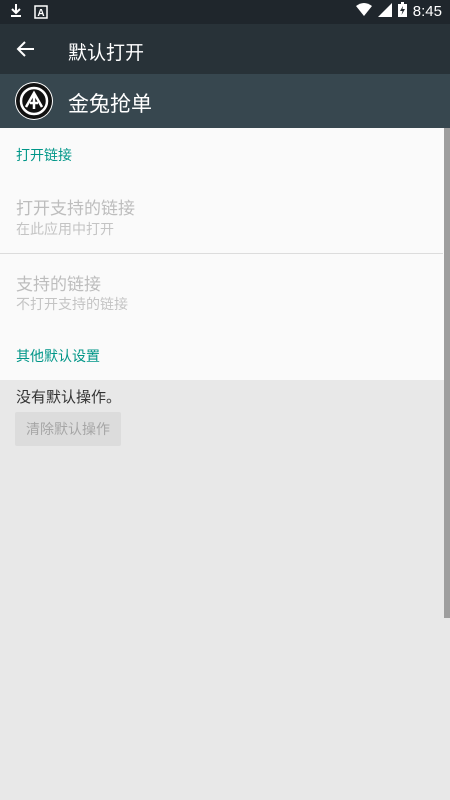  What do you see at coordinates (72, 305) in the screenshot?
I see `pref-summary: 不打开支持的链接` at bounding box center [72, 305].